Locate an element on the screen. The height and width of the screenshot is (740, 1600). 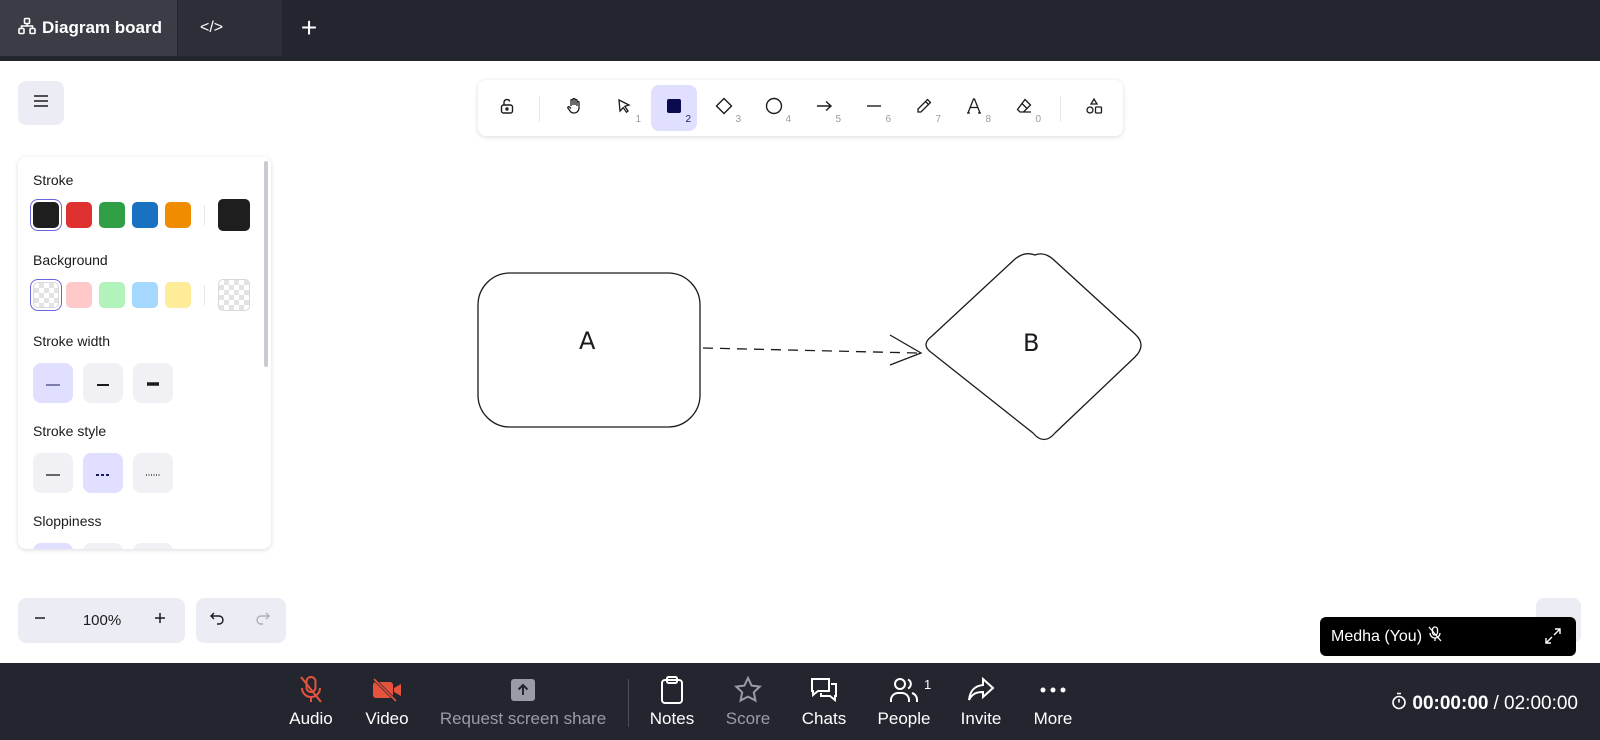
shape-b-label: B is located at coordinates (1031, 343).